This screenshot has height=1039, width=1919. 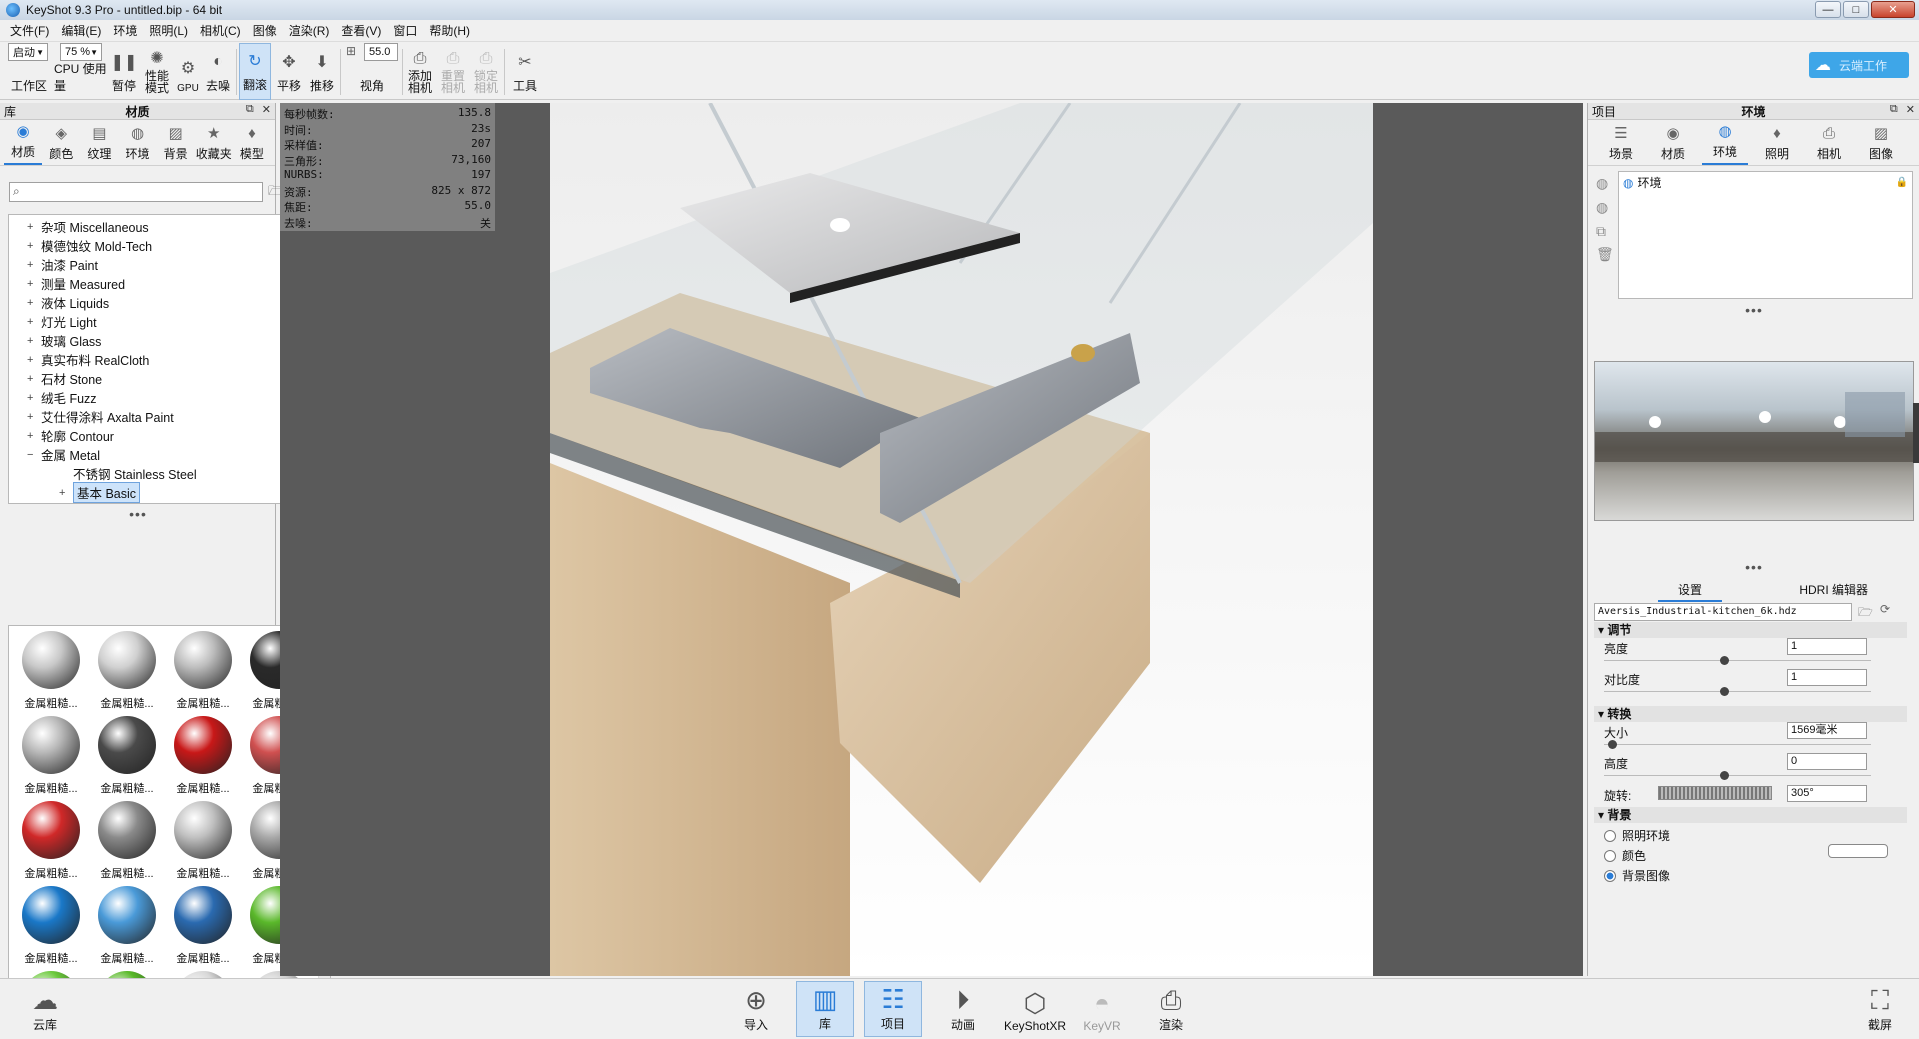 What do you see at coordinates (137, 143) in the screenshot?
I see `tab-library-3: ◍ 环境` at bounding box center [137, 143].